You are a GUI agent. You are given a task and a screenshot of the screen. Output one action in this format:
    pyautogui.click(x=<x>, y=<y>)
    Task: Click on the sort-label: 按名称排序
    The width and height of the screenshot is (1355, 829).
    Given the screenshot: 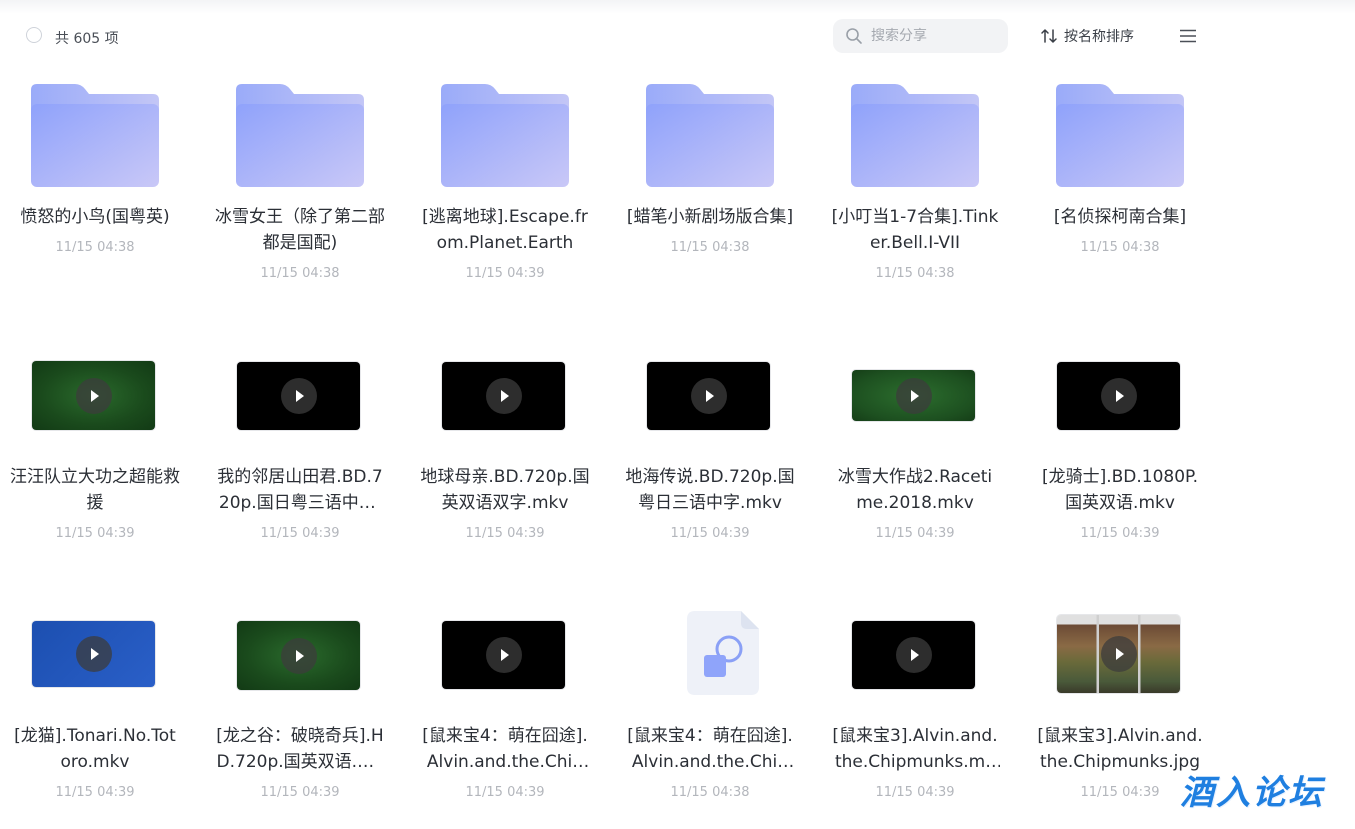 What is the action you would take?
    pyautogui.click(x=1099, y=37)
    